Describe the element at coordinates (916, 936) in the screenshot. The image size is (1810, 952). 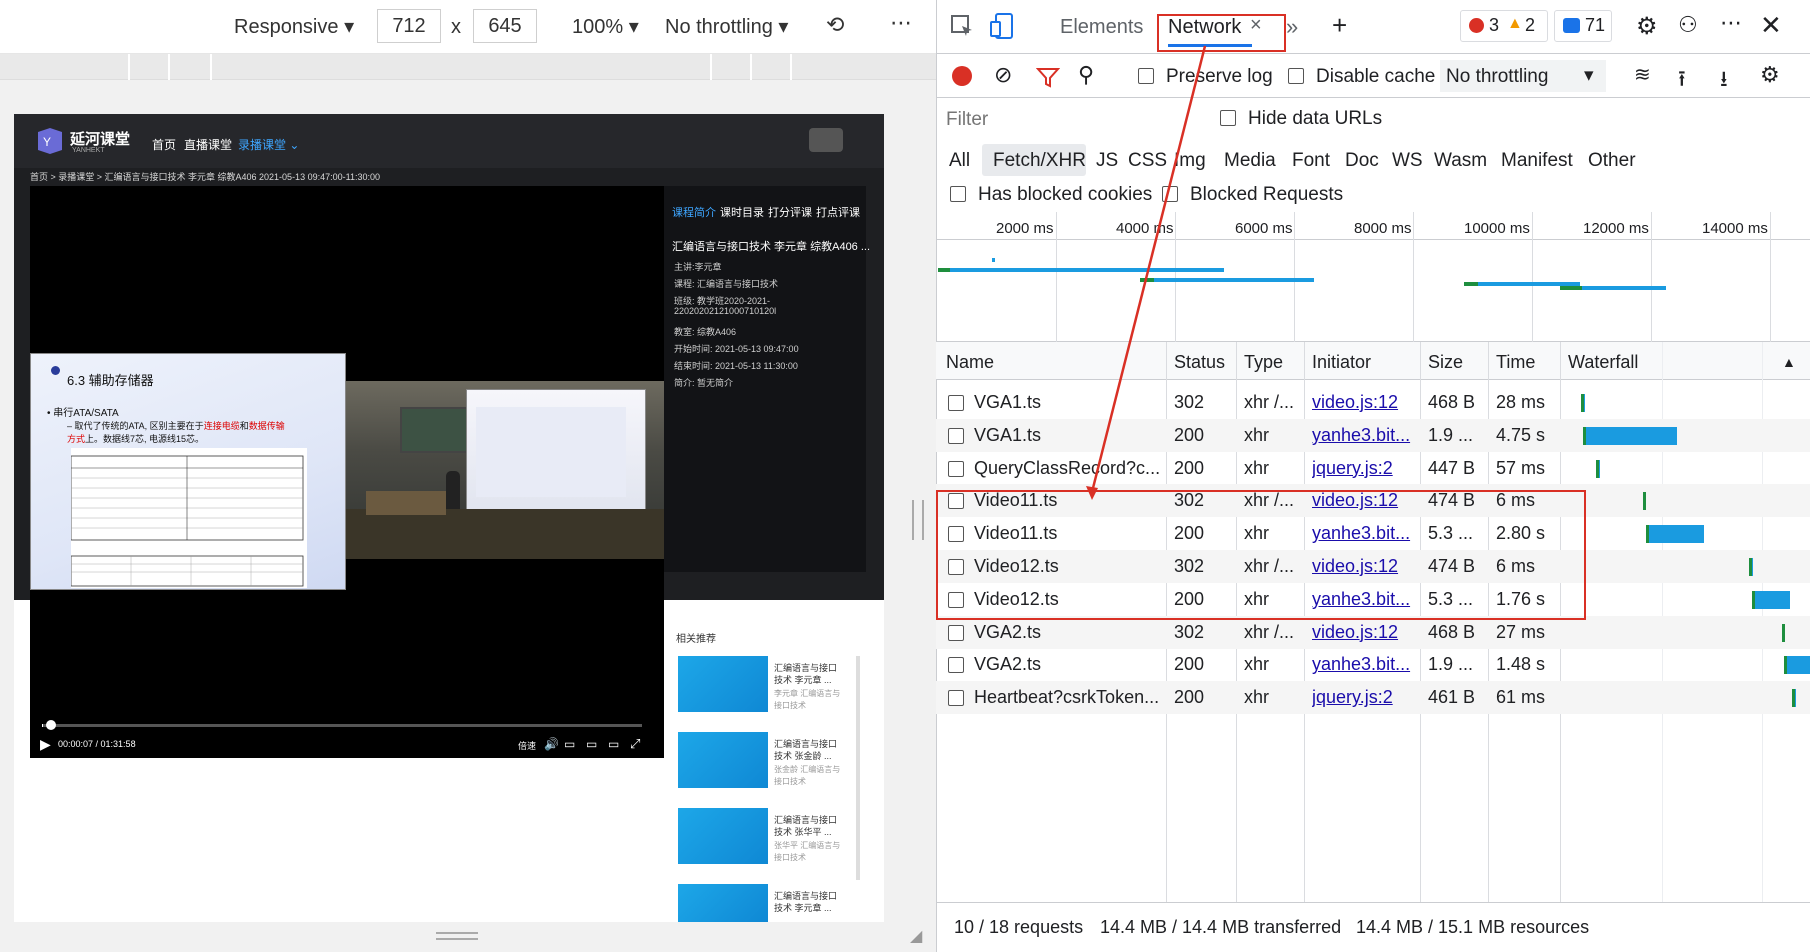
I see `resize-corner-icon: ◢` at that location.